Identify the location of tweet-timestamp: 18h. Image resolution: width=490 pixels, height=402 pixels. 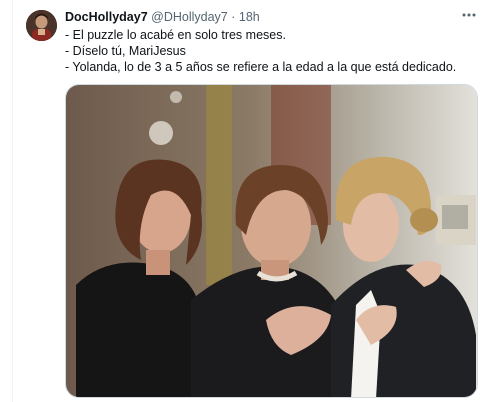
(249, 17).